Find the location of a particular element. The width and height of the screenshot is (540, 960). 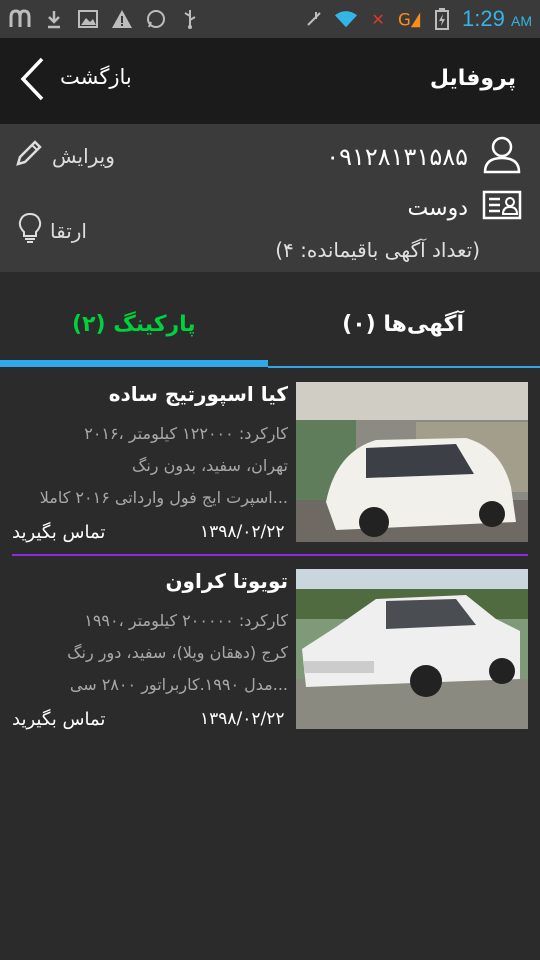

m-app-icon is located at coordinates (20, 19).